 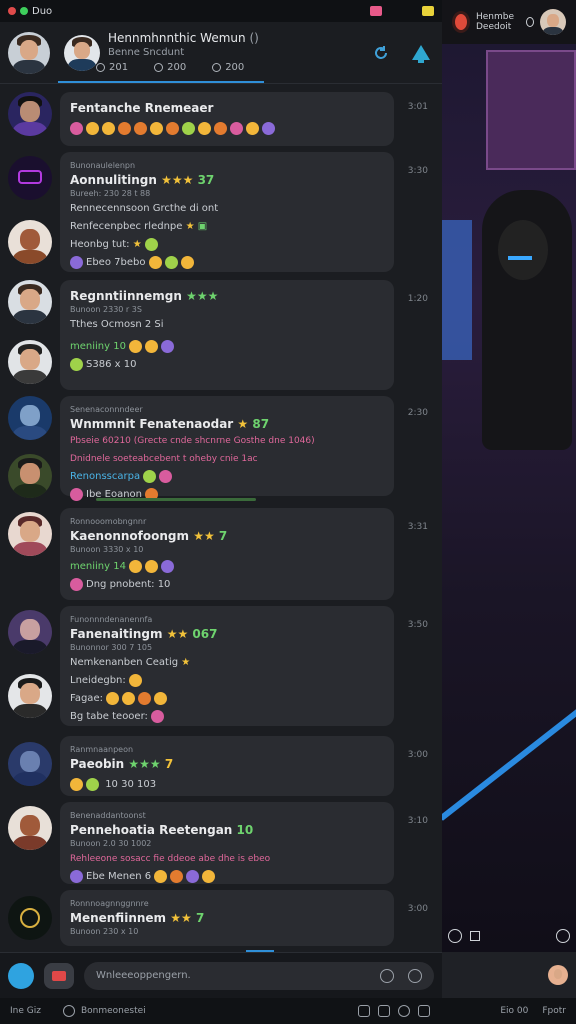 What do you see at coordinates (137, 918) in the screenshot?
I see `sender-name: Menenfiinnem ★★ 7` at bounding box center [137, 918].